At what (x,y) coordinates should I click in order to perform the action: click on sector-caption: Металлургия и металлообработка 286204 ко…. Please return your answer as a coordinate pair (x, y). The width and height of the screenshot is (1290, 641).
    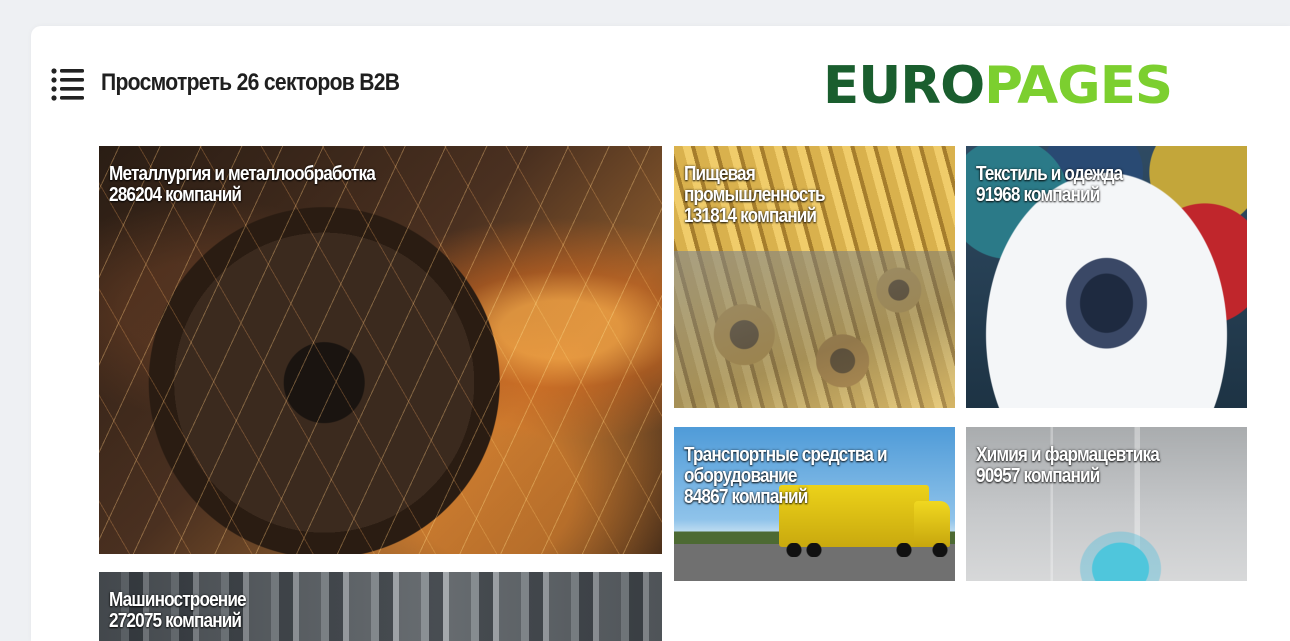
    Looking at the image, I should click on (385, 185).